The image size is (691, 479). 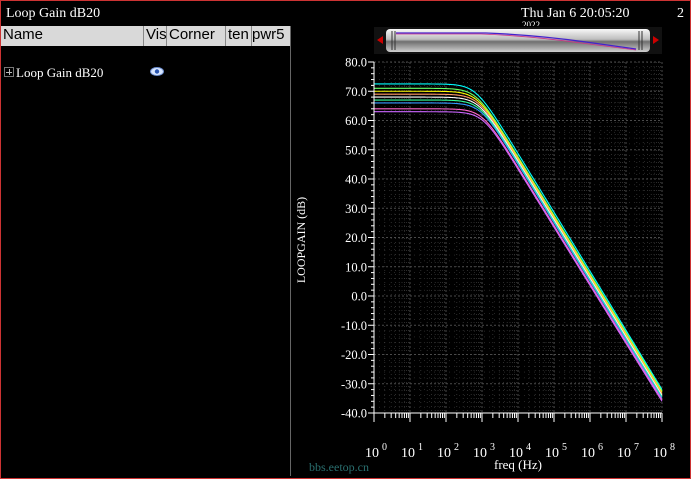 I want to click on column-header-pwr5: pwr5, so click(x=271, y=36).